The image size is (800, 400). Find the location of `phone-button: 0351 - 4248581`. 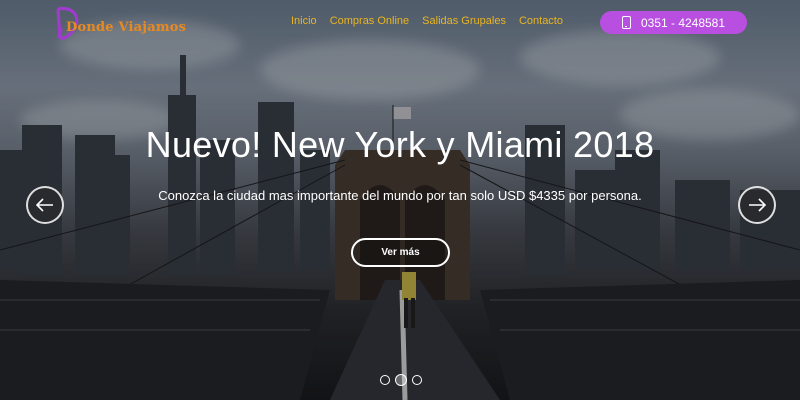

phone-button: 0351 - 4248581 is located at coordinates (673, 22).